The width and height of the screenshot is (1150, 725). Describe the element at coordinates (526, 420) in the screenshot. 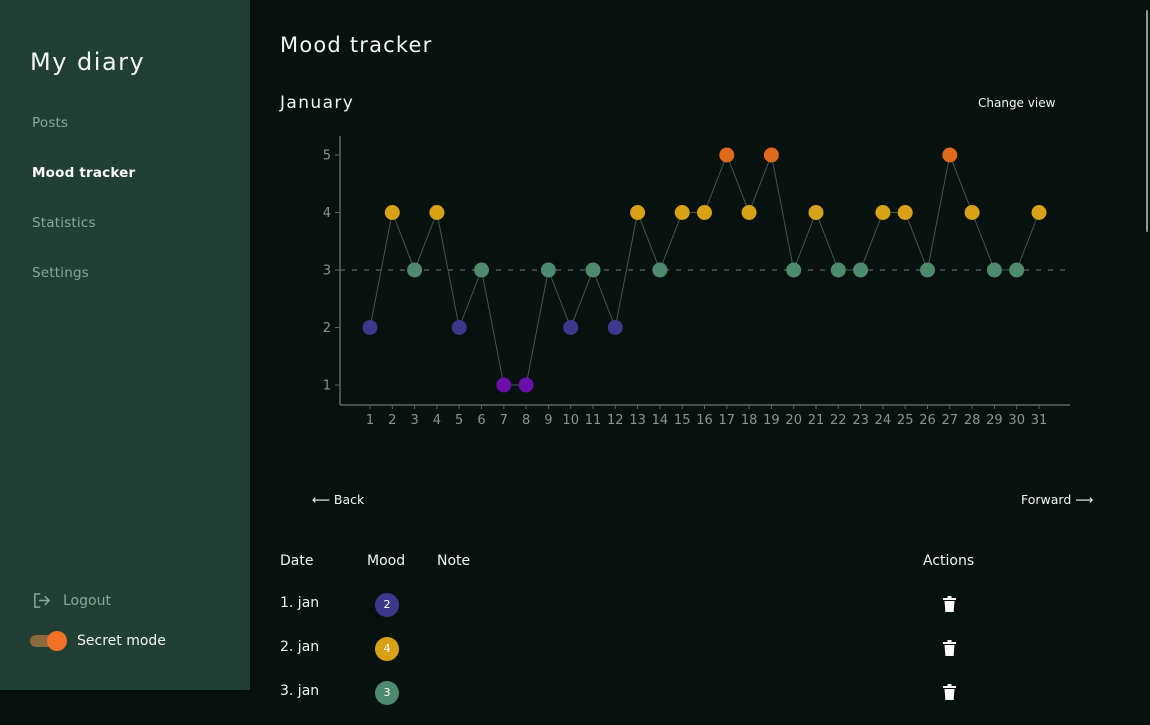

I see `x-tick-label: 8` at that location.